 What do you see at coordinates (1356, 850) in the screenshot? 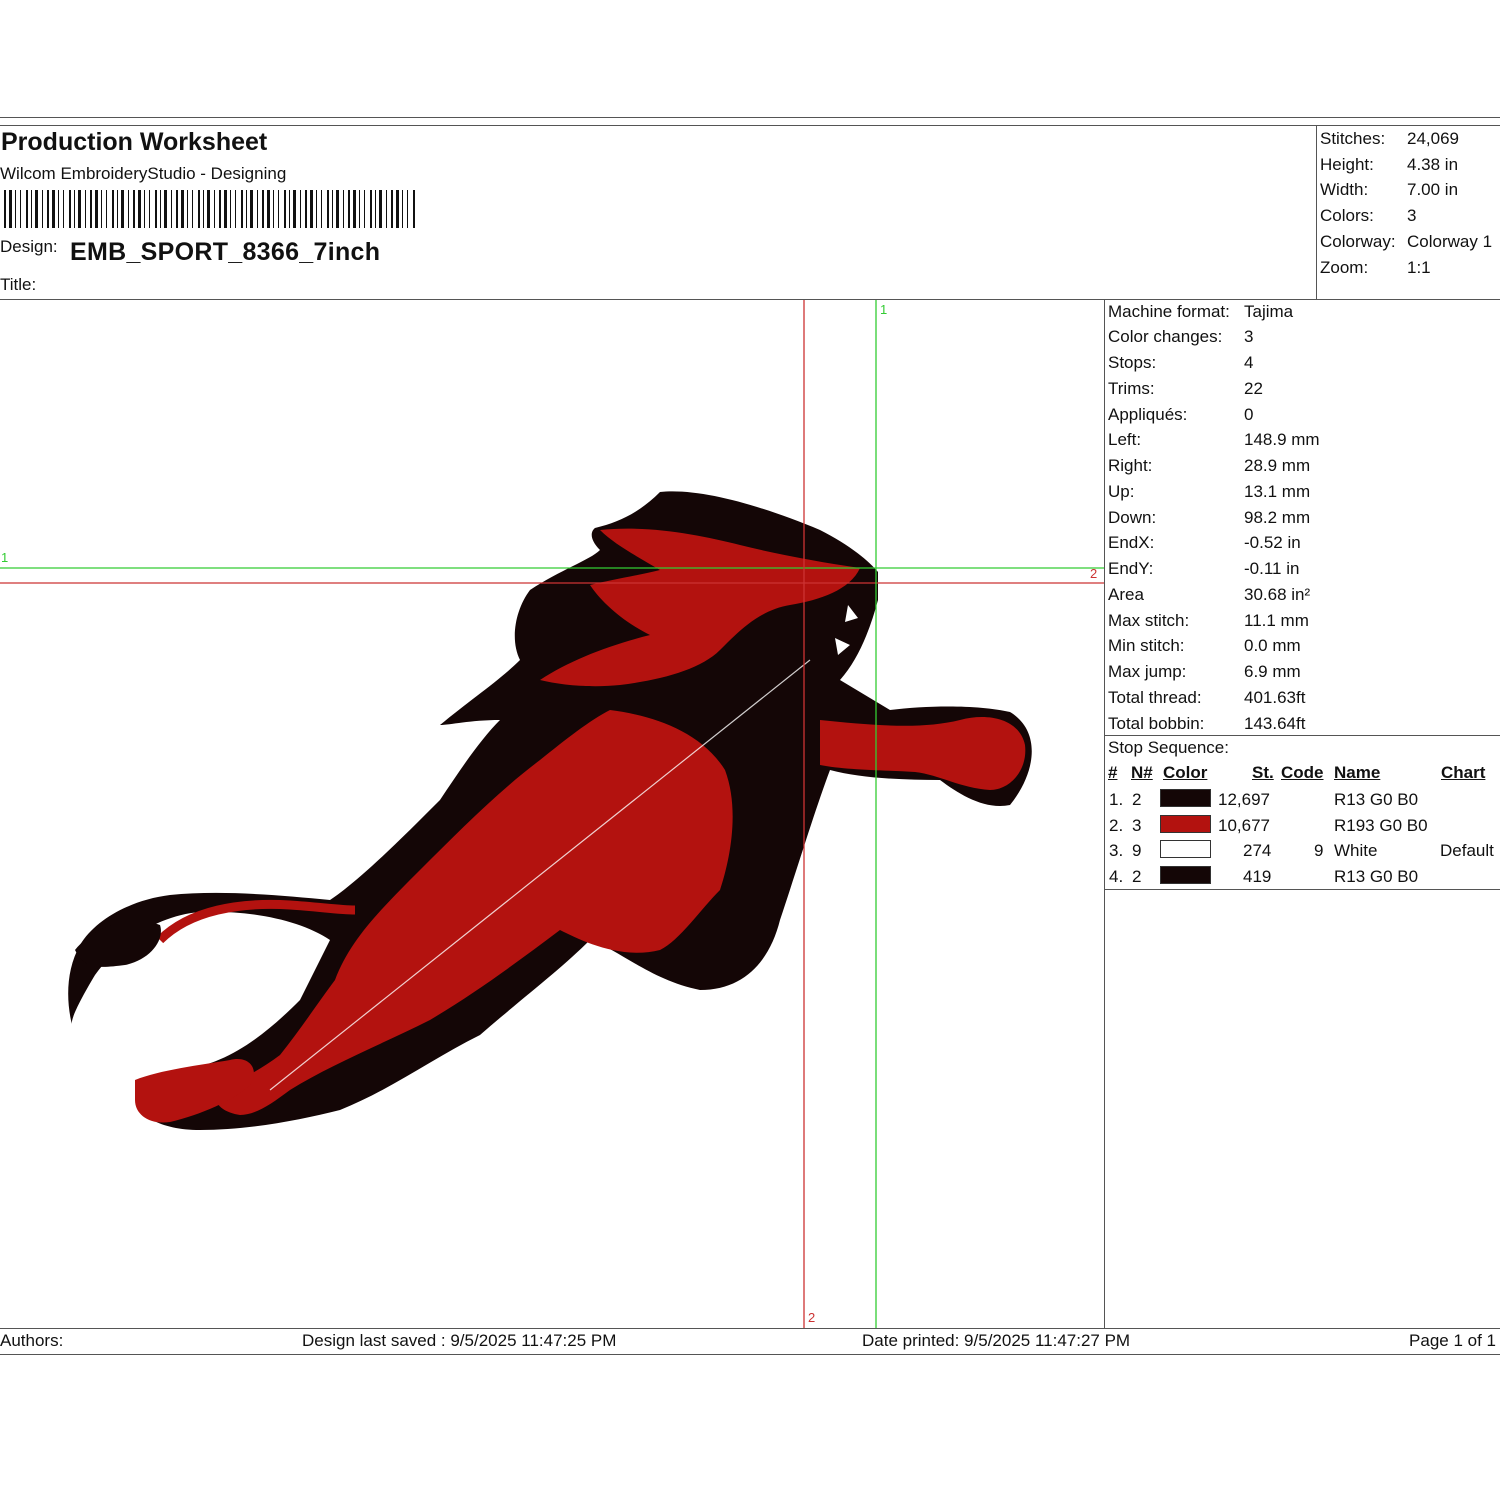
I see `row-name: White` at bounding box center [1356, 850].